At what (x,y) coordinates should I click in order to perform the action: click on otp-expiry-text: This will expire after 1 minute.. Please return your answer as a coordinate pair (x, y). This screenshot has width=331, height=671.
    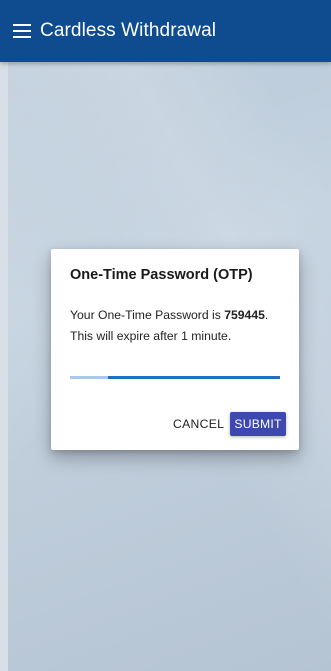
    Looking at the image, I should click on (151, 336).